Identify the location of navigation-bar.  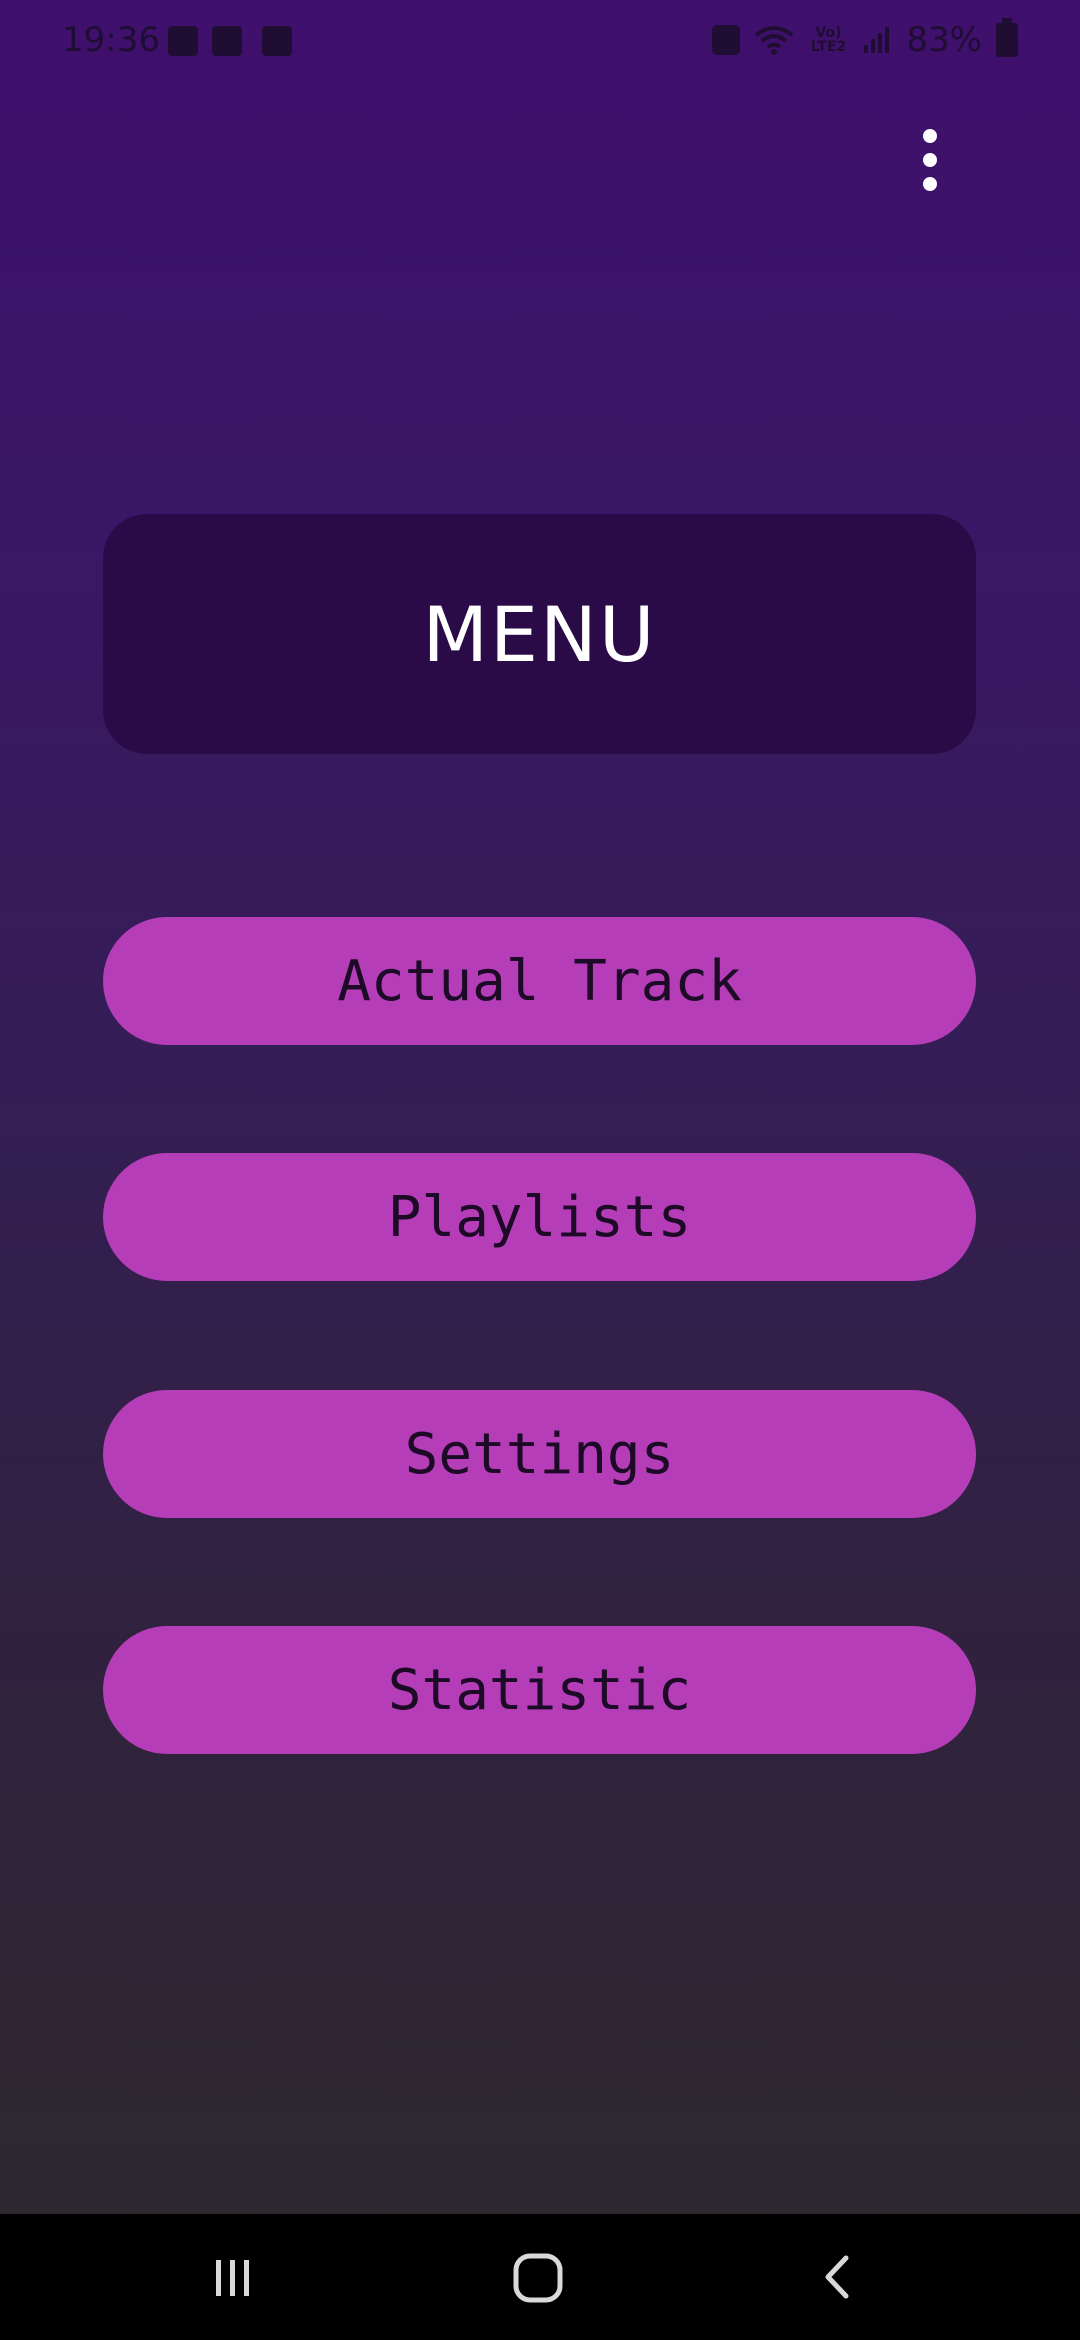
(540, 2277).